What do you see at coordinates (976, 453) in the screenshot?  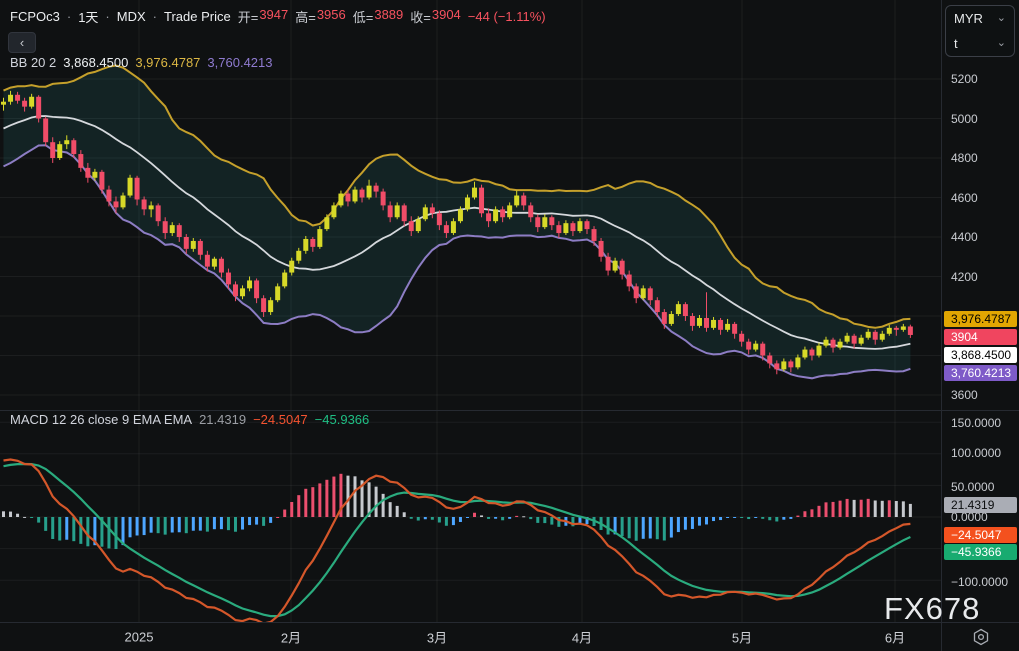 I see `axis-tick-label: 100.0000` at bounding box center [976, 453].